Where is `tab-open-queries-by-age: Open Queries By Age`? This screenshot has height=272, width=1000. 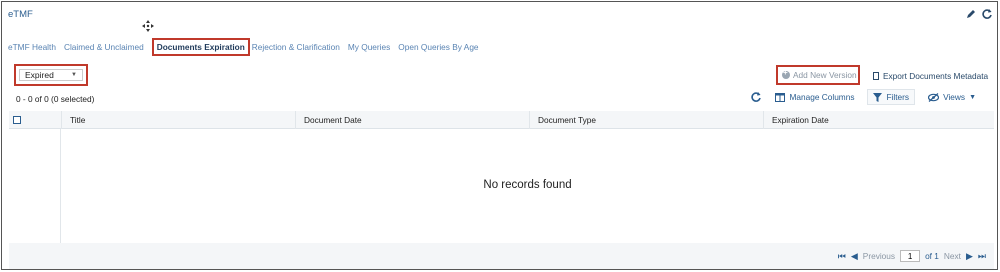 tab-open-queries-by-age: Open Queries By Age is located at coordinates (438, 47).